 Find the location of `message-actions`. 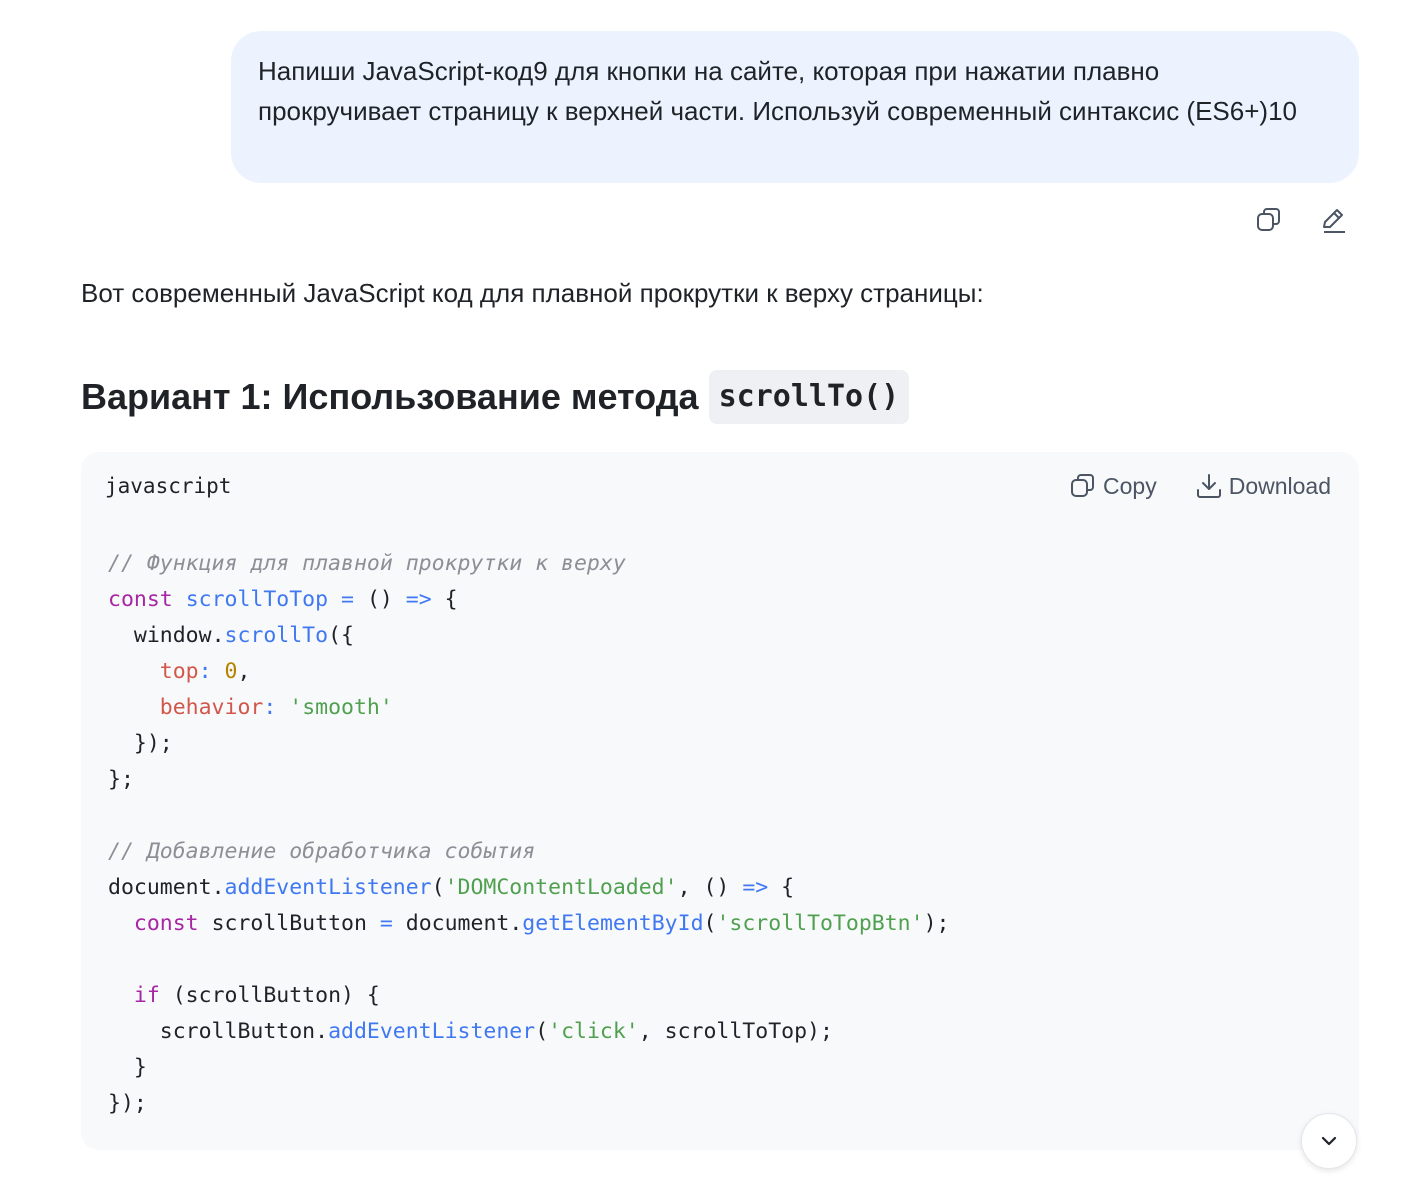

message-actions is located at coordinates (1301, 220).